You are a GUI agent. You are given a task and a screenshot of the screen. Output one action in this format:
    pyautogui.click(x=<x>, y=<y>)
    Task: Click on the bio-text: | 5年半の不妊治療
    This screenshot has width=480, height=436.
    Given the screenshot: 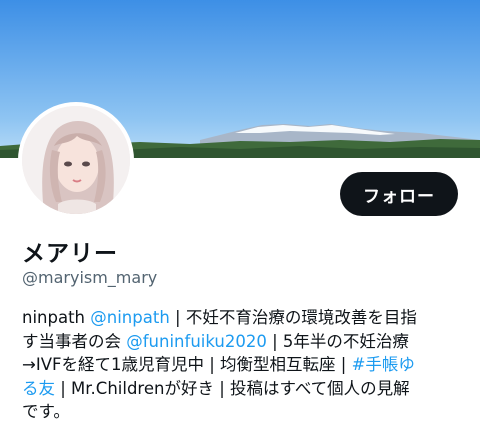 What is the action you would take?
    pyautogui.click(x=337, y=341)
    